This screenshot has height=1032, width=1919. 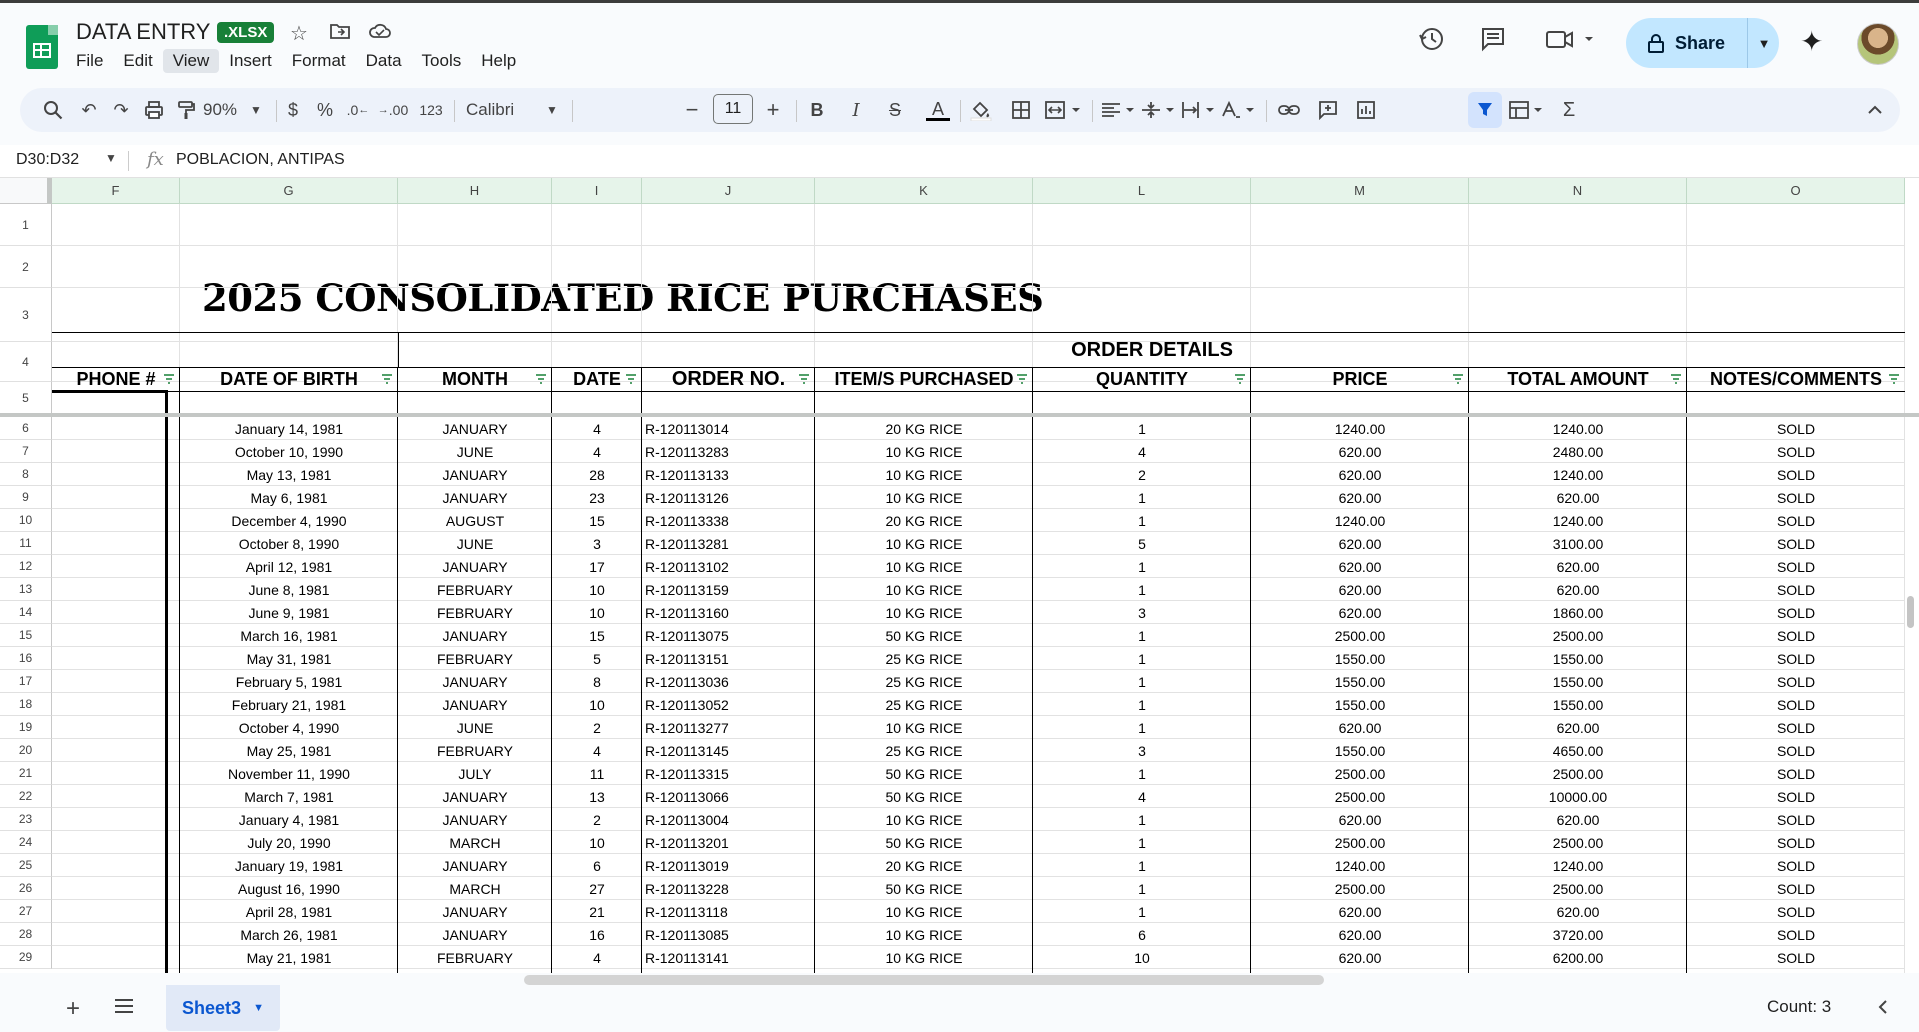 What do you see at coordinates (1120, 110) in the screenshot?
I see `horizontal-align-icon` at bounding box center [1120, 110].